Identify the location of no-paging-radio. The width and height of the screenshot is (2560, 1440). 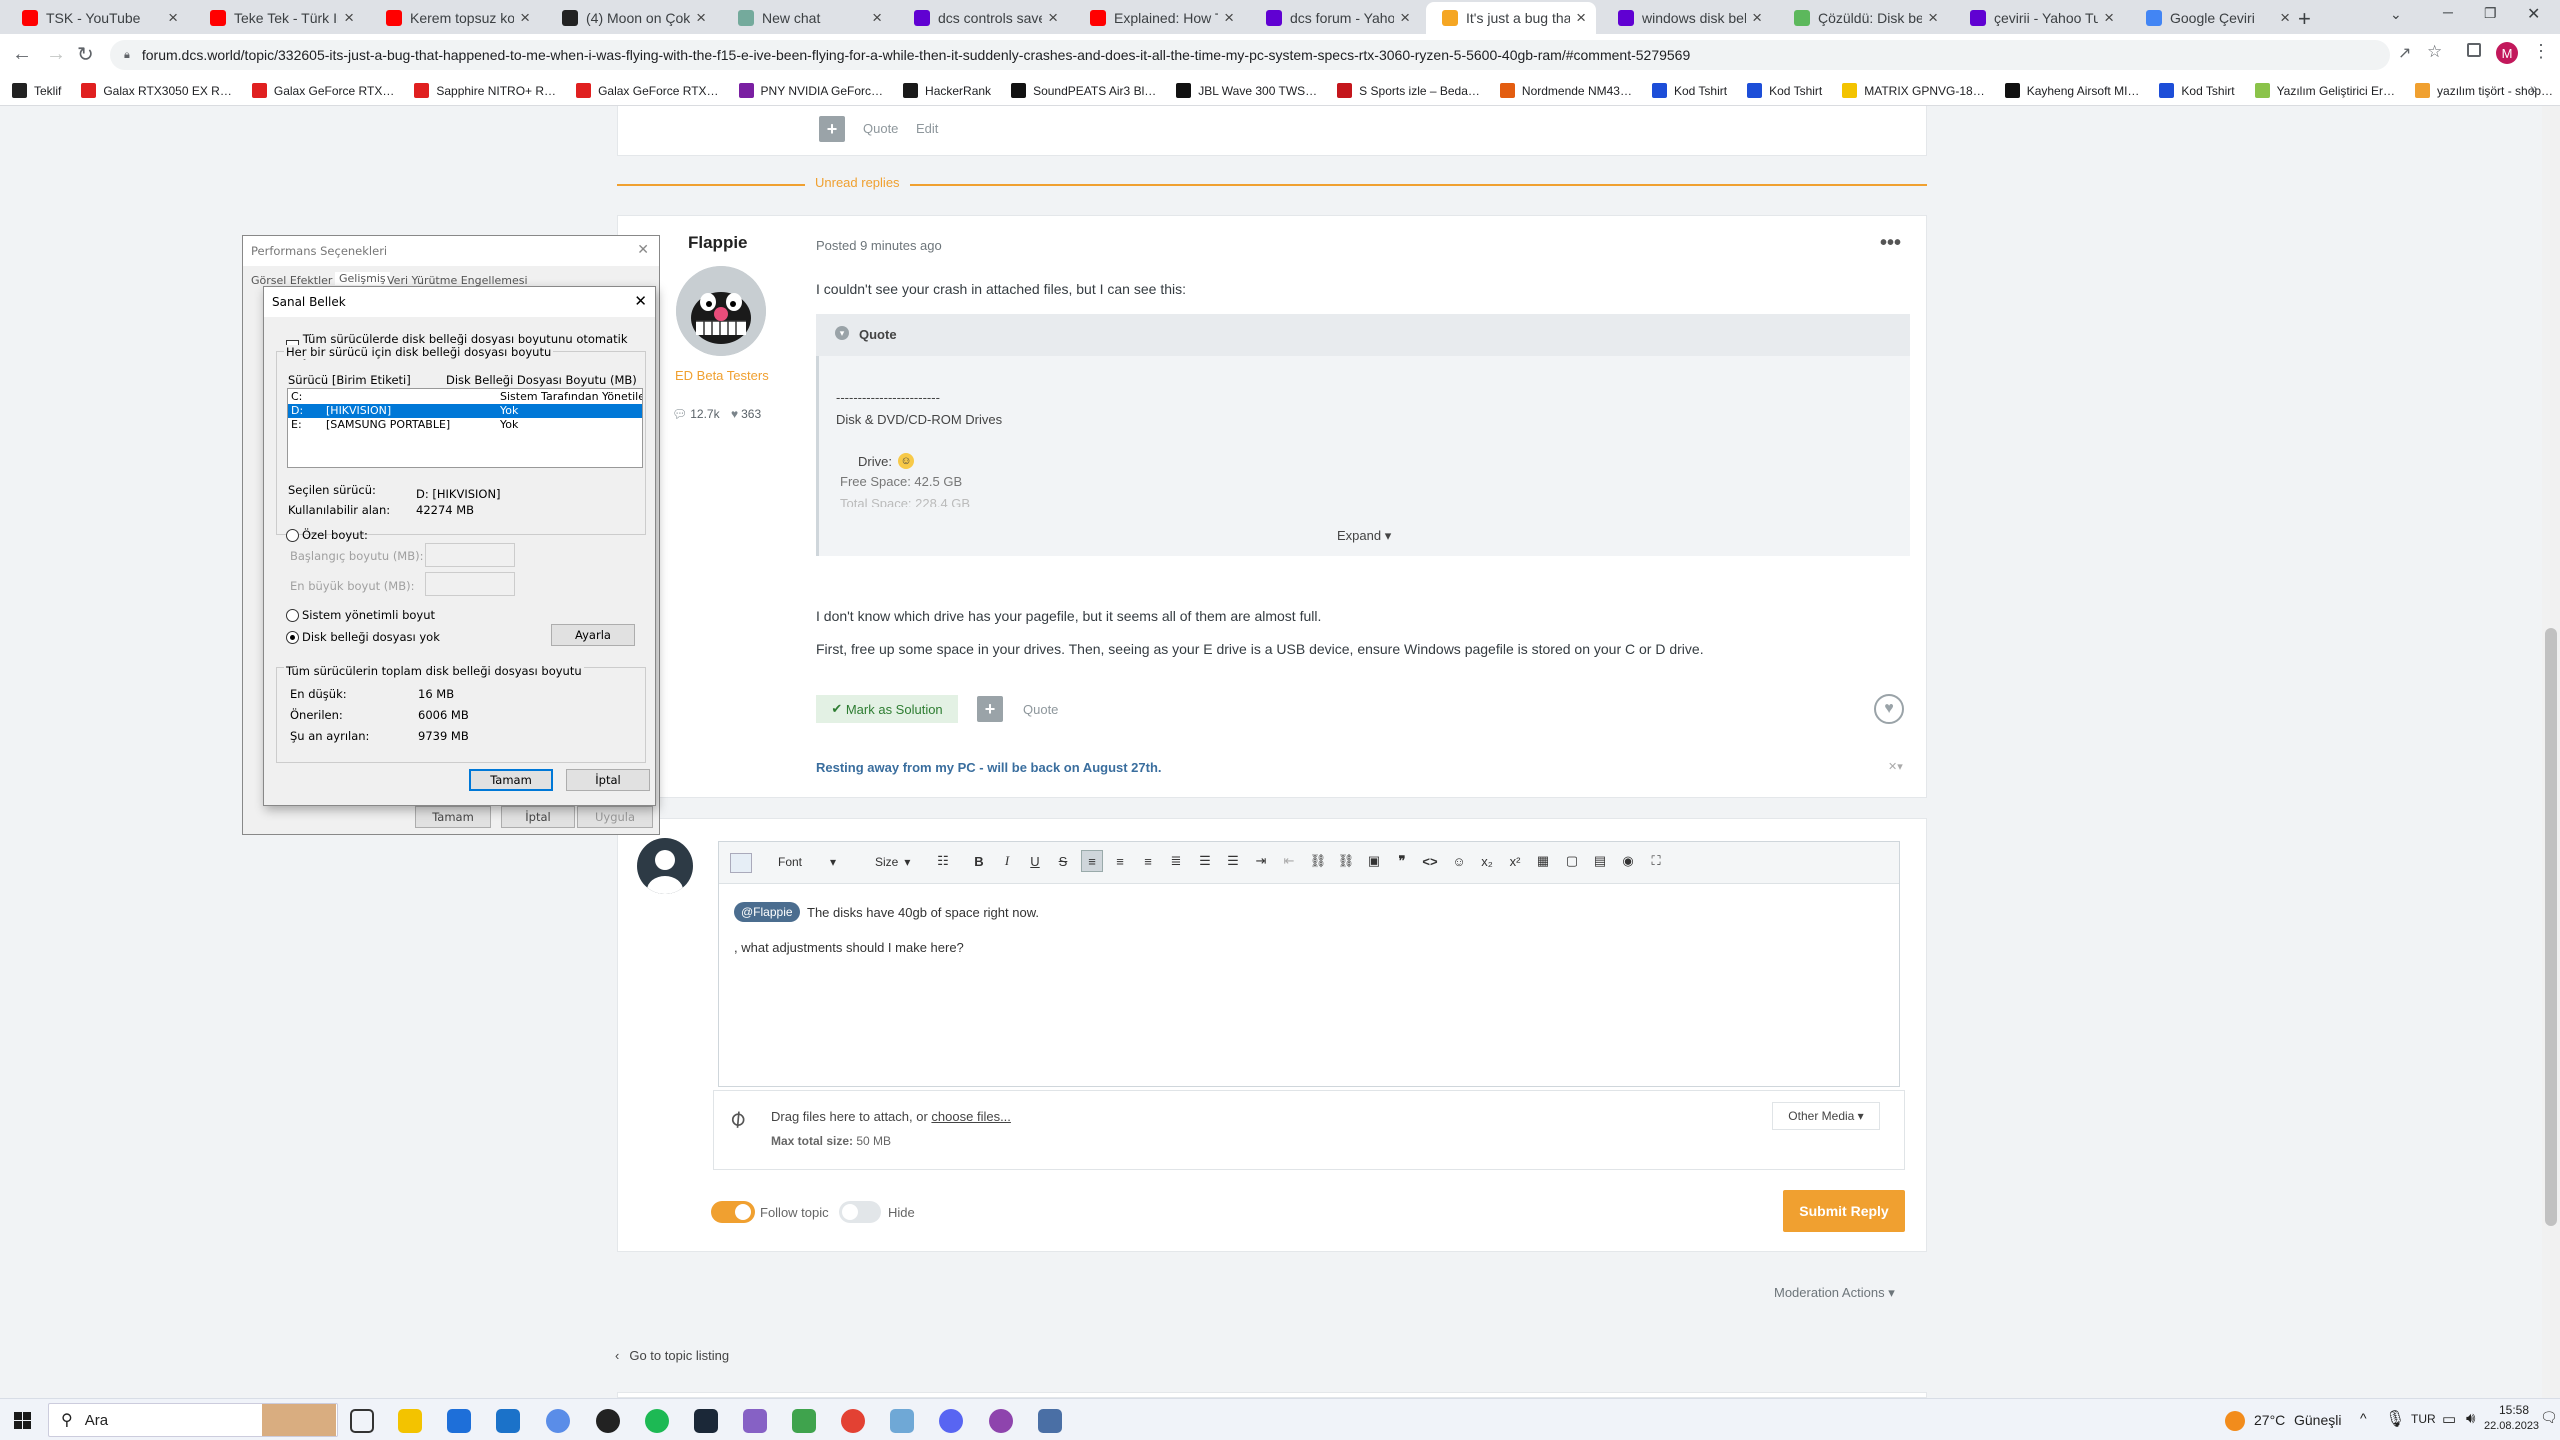
(292, 637).